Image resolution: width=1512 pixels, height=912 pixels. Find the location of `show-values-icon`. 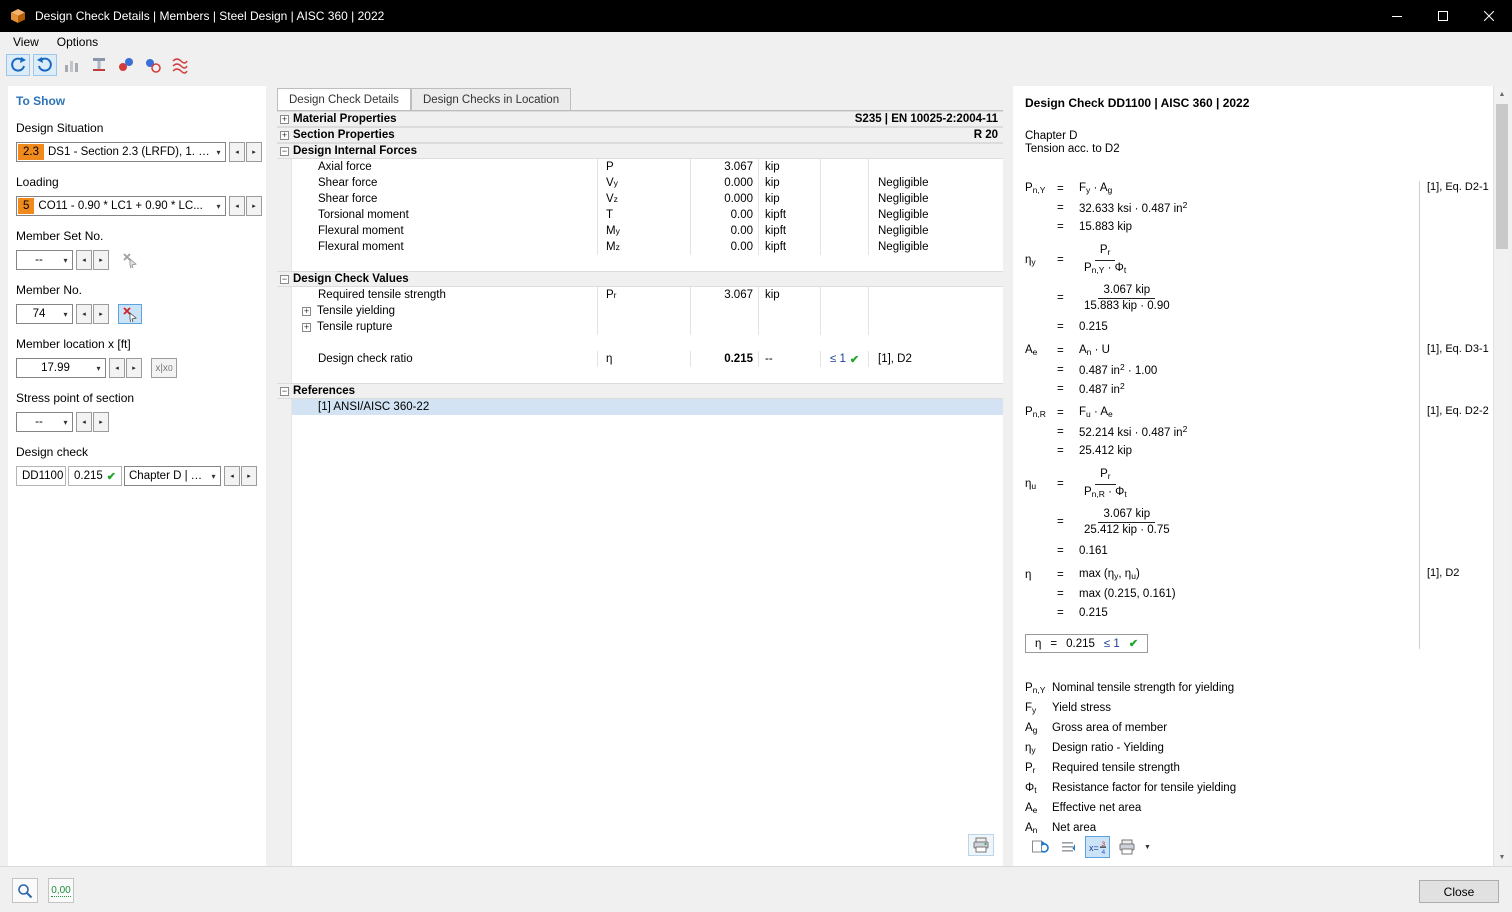

show-values-icon is located at coordinates (126, 64).